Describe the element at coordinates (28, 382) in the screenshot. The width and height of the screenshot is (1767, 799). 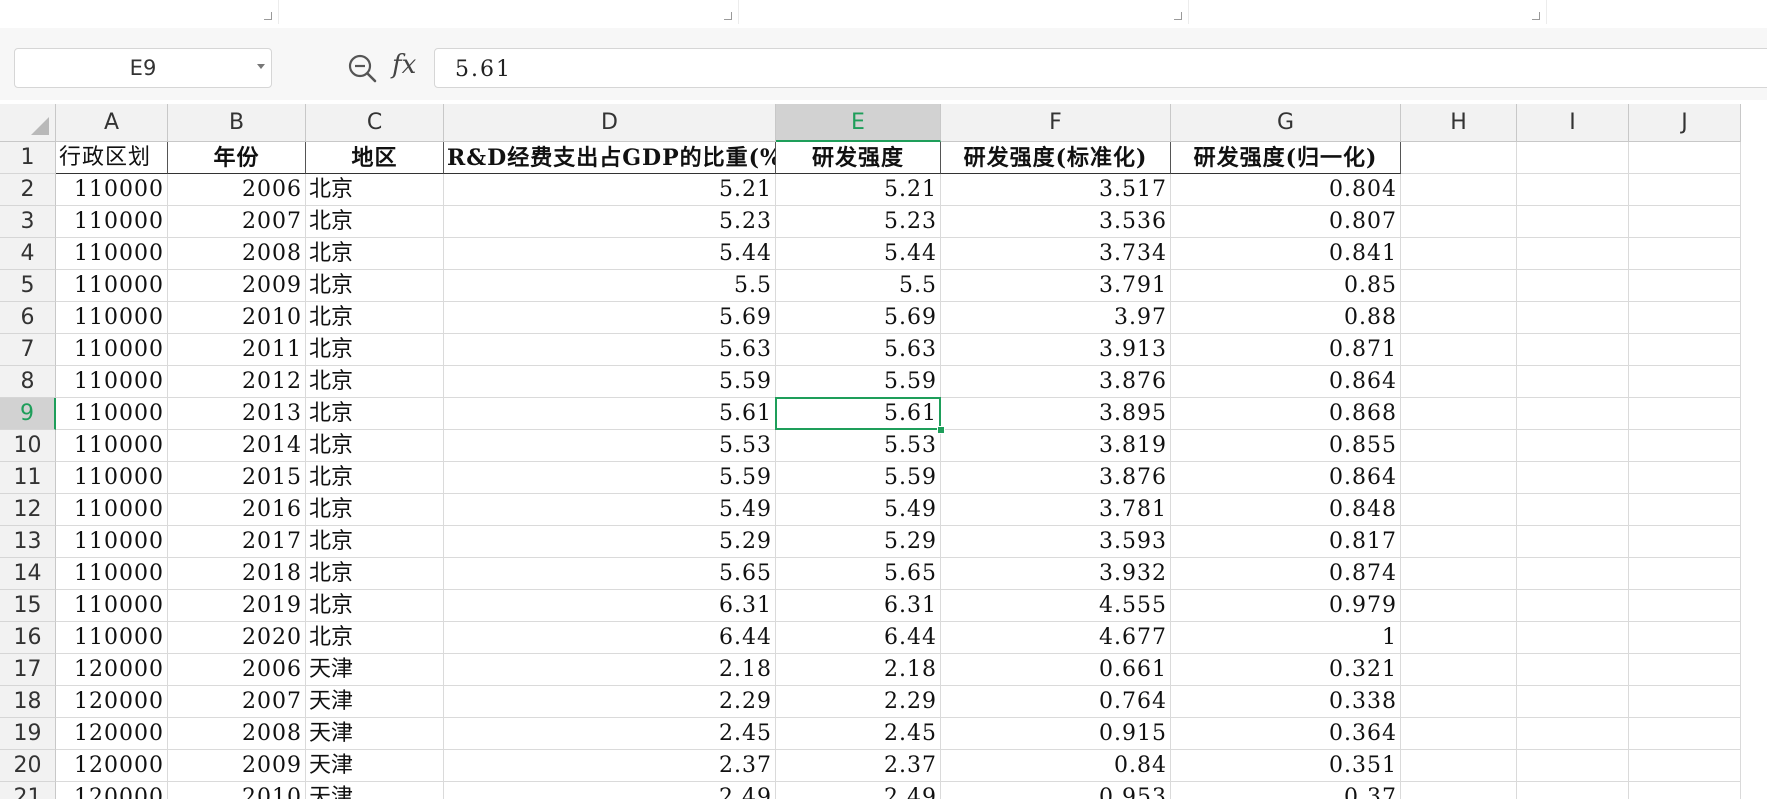
I see `row-header-8: 8` at that location.